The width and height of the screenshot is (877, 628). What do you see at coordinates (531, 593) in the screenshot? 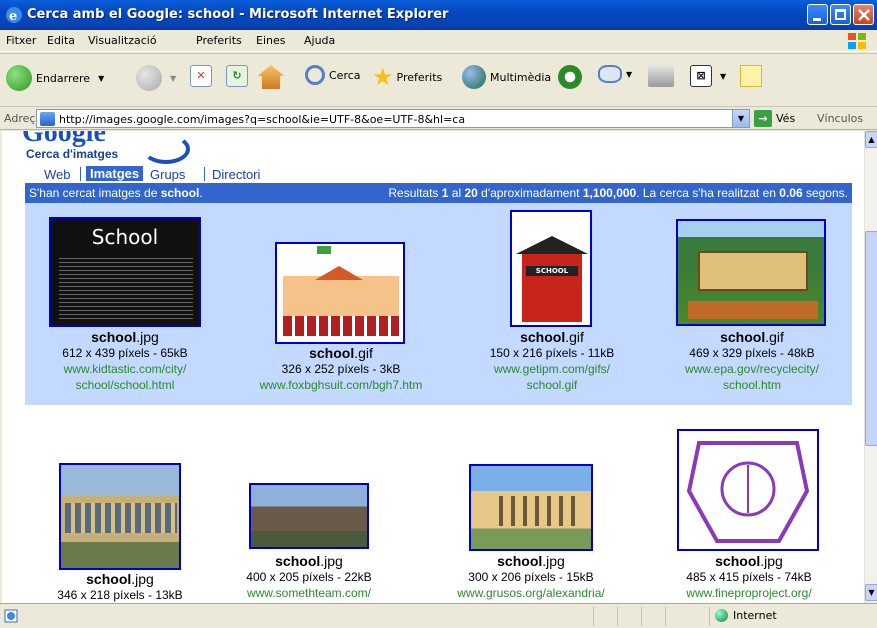
I see `result-url: www.grusos.org/alexandria/` at bounding box center [531, 593].